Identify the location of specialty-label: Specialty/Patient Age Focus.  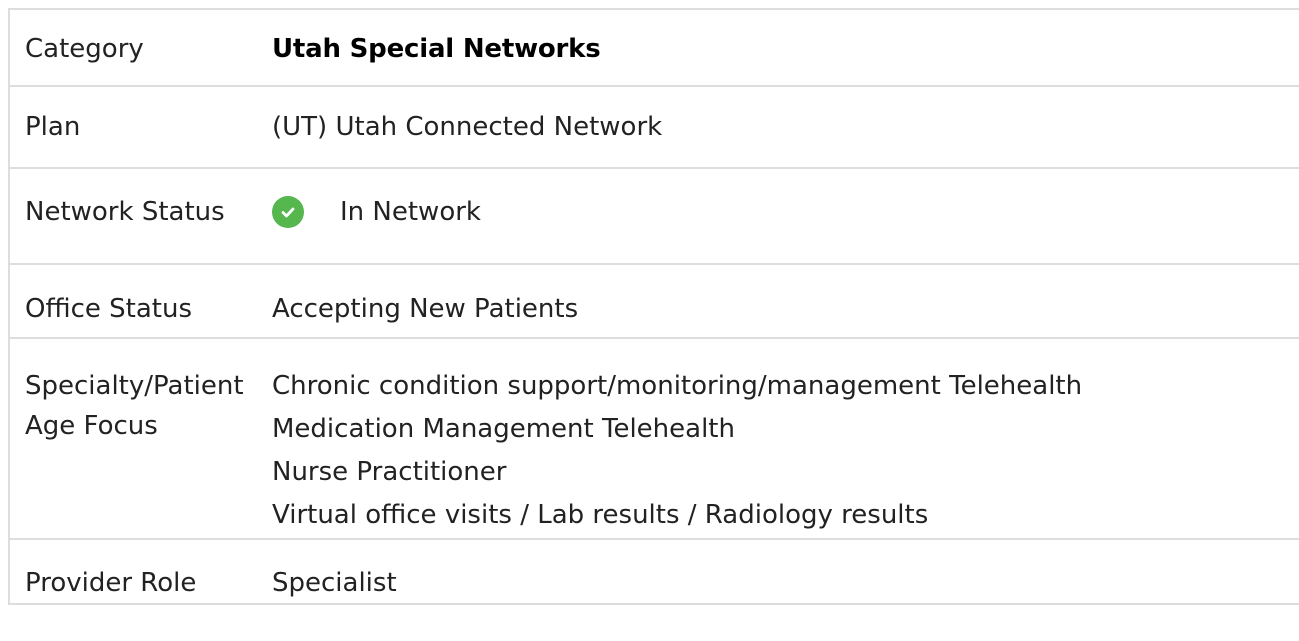
(140, 439).